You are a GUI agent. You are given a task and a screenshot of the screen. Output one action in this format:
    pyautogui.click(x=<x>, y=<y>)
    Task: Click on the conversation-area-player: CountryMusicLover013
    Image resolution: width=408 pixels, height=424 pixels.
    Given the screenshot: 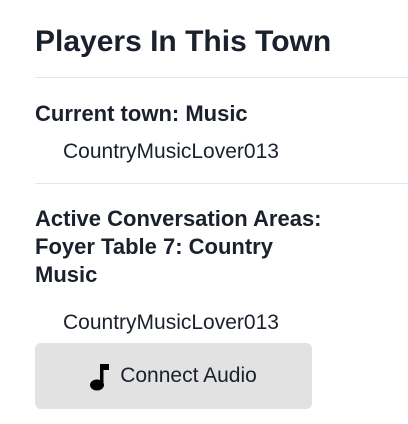 What is the action you would take?
    pyautogui.click(x=171, y=322)
    